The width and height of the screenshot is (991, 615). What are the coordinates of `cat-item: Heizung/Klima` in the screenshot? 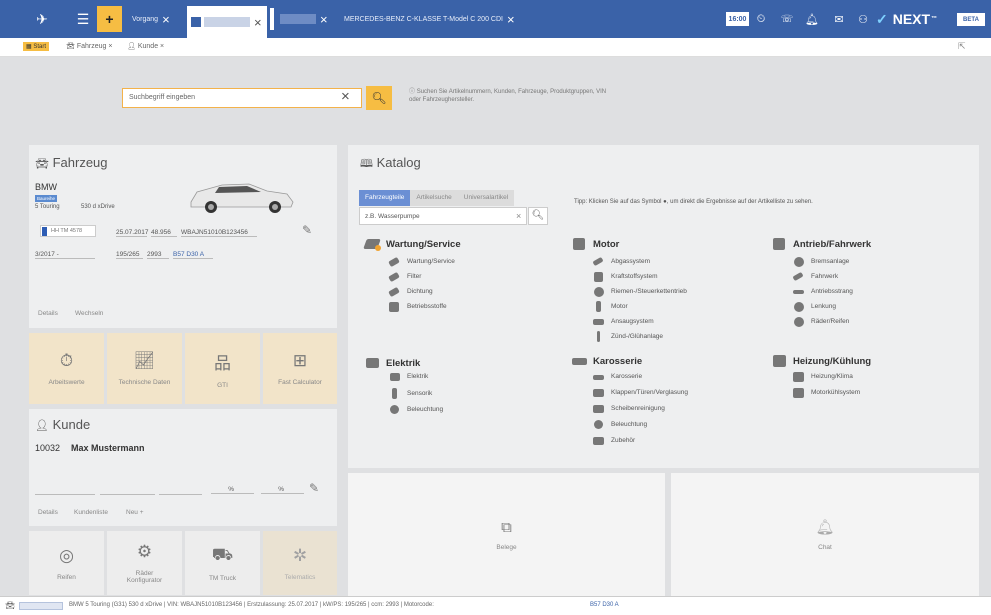 It's located at (823, 376).